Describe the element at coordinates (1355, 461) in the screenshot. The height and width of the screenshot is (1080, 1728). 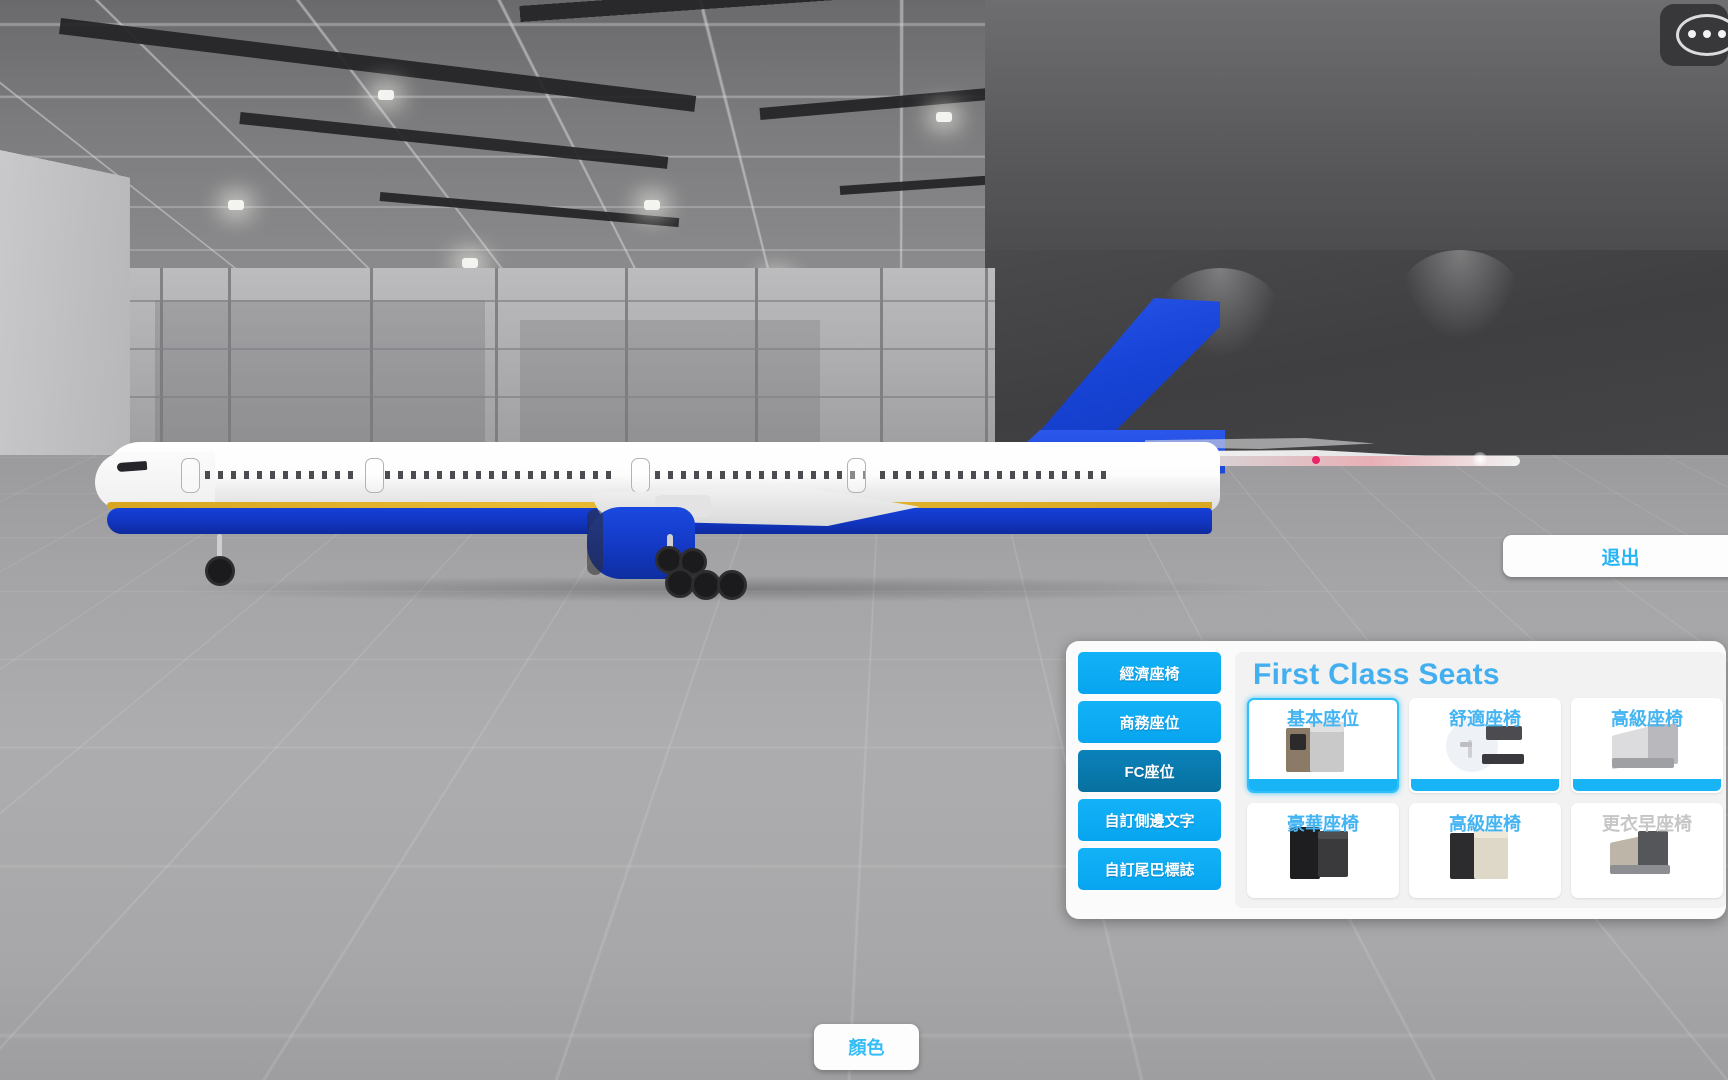
I see `aircraft-tail-cone` at that location.